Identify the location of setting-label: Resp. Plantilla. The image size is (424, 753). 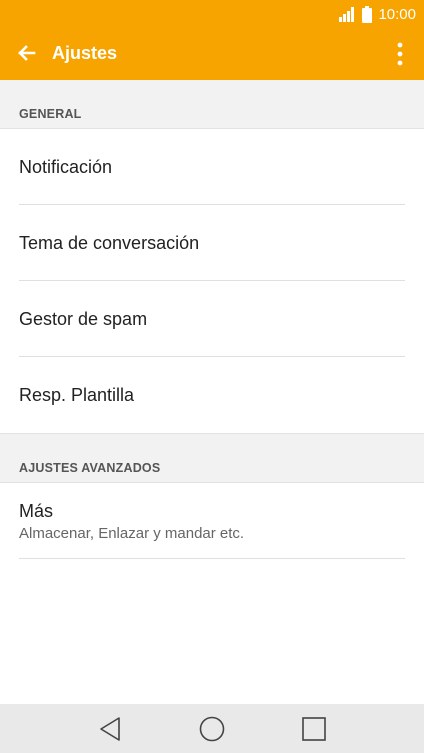
(77, 394).